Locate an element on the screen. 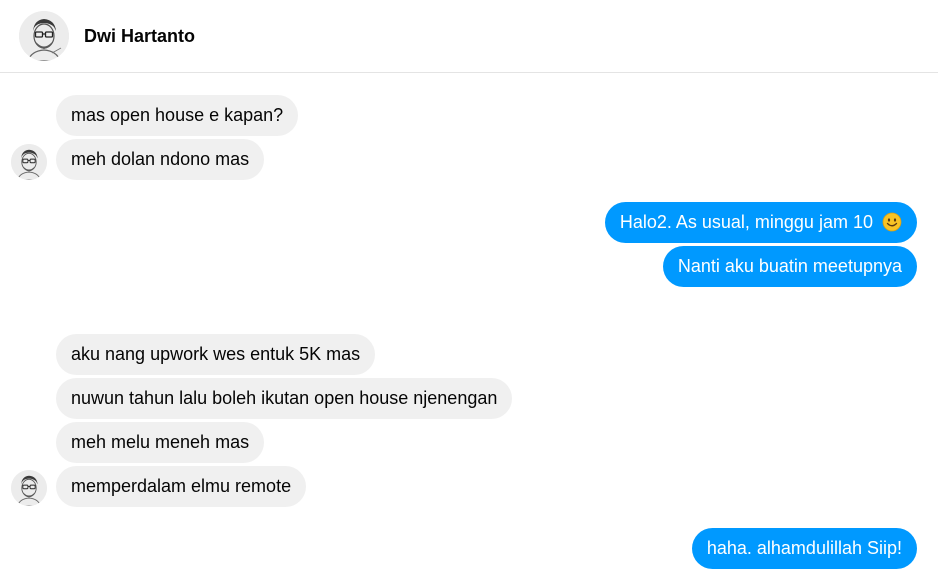 This screenshot has width=938, height=570. incoming-message: aku nang upwork wes entuk 5K mas is located at coordinates (216, 354).